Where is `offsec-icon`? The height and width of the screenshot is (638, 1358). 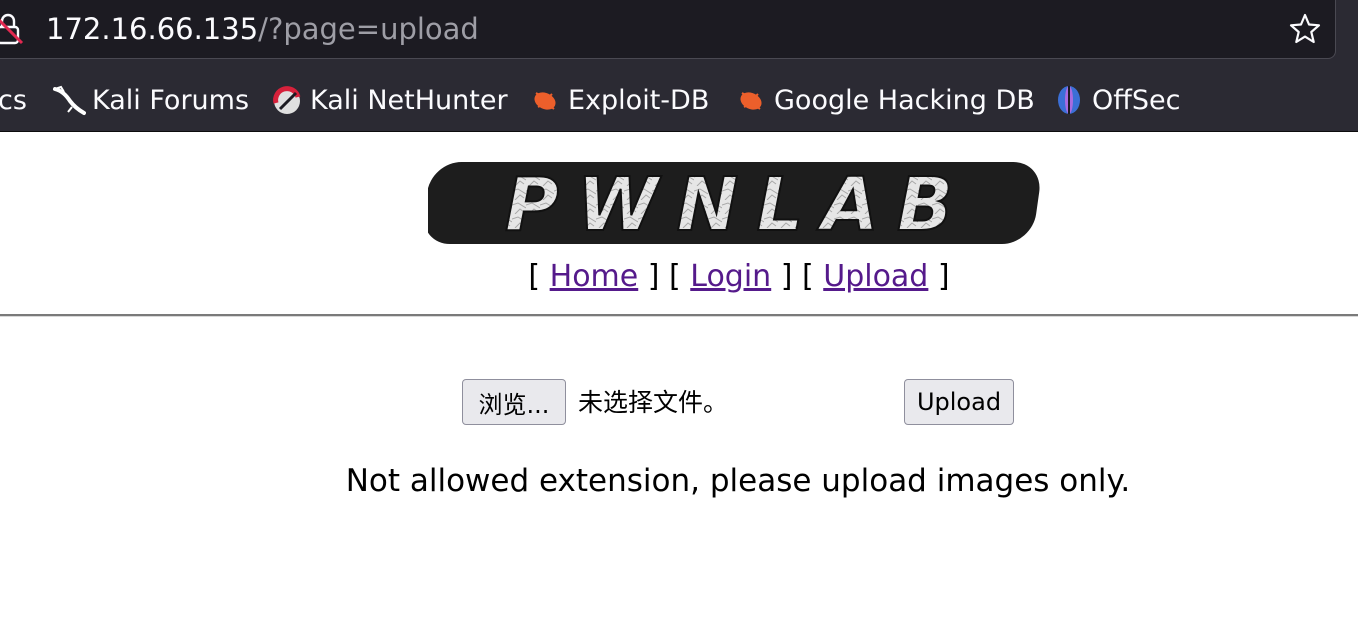 offsec-icon is located at coordinates (1069, 100).